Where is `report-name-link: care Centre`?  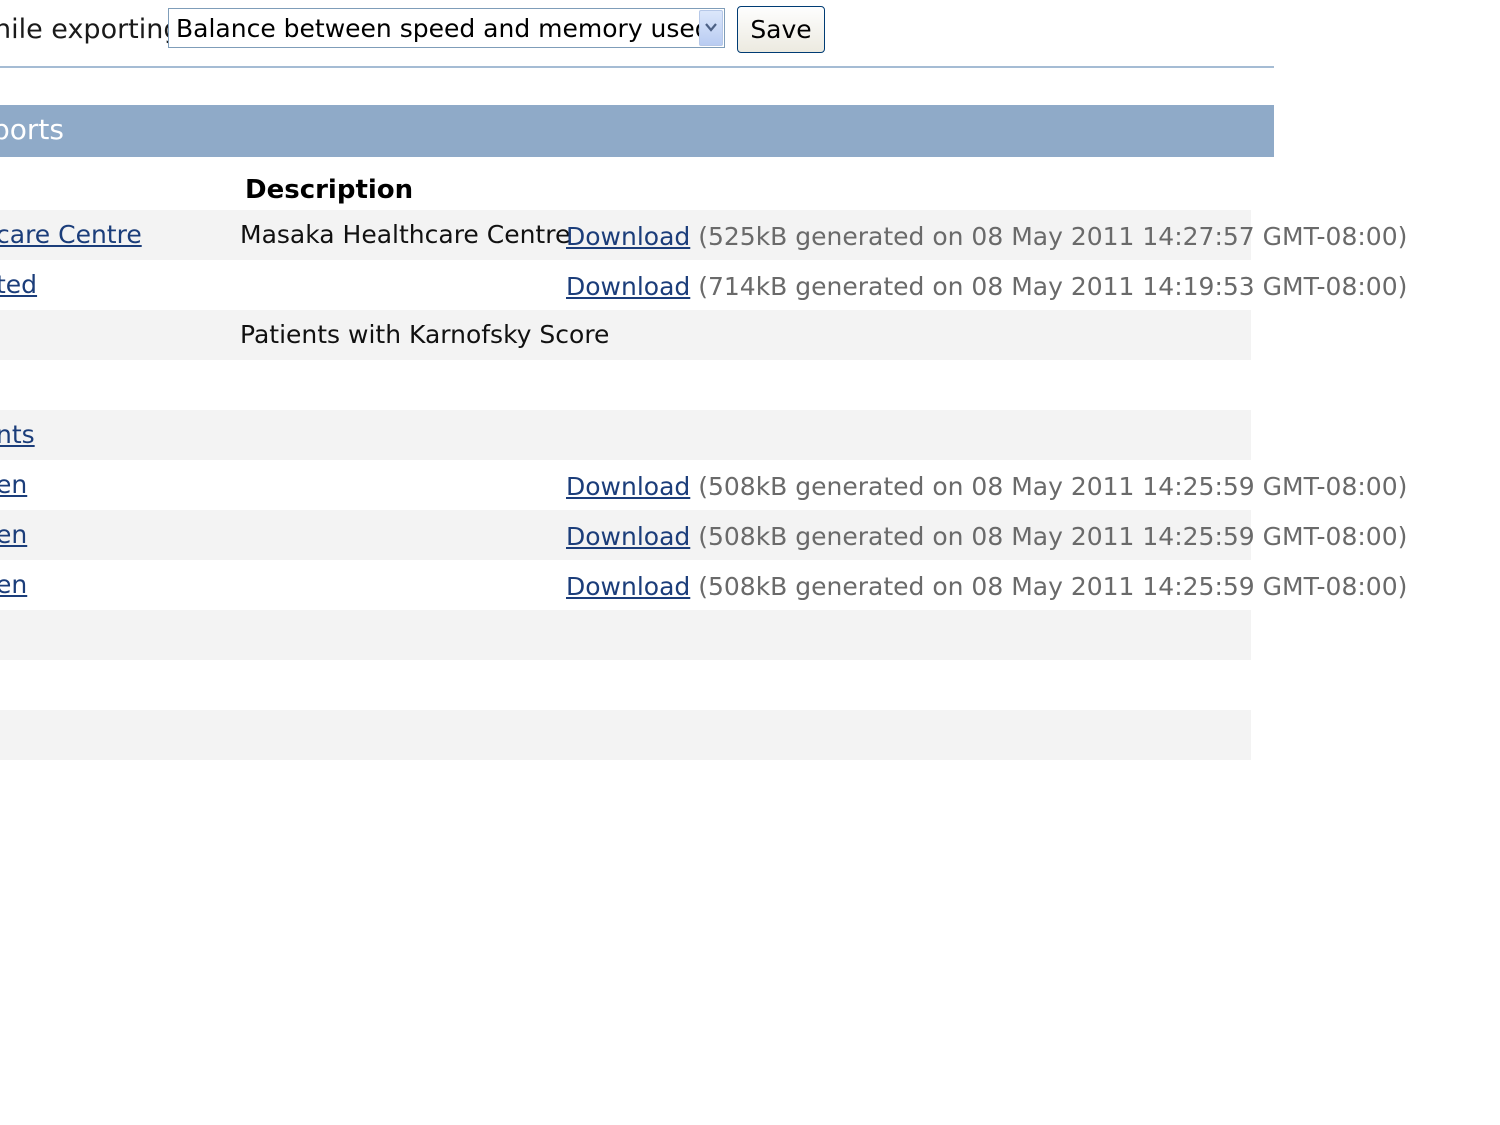
report-name-link: care Centre is located at coordinates (71, 235).